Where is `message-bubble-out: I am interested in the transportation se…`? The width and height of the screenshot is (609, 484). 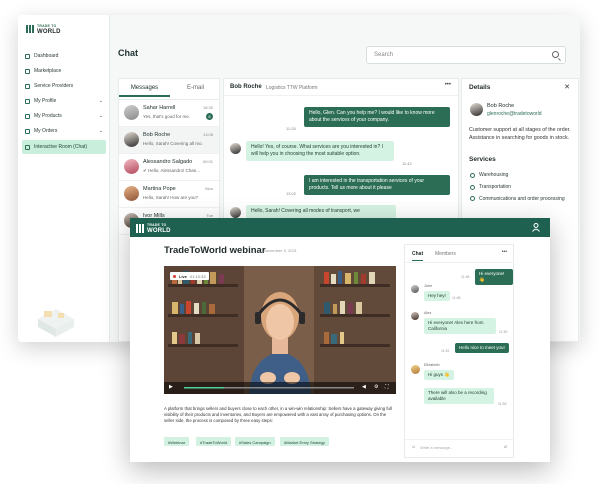 message-bubble-out: I am interested in the transportation se… is located at coordinates (377, 185).